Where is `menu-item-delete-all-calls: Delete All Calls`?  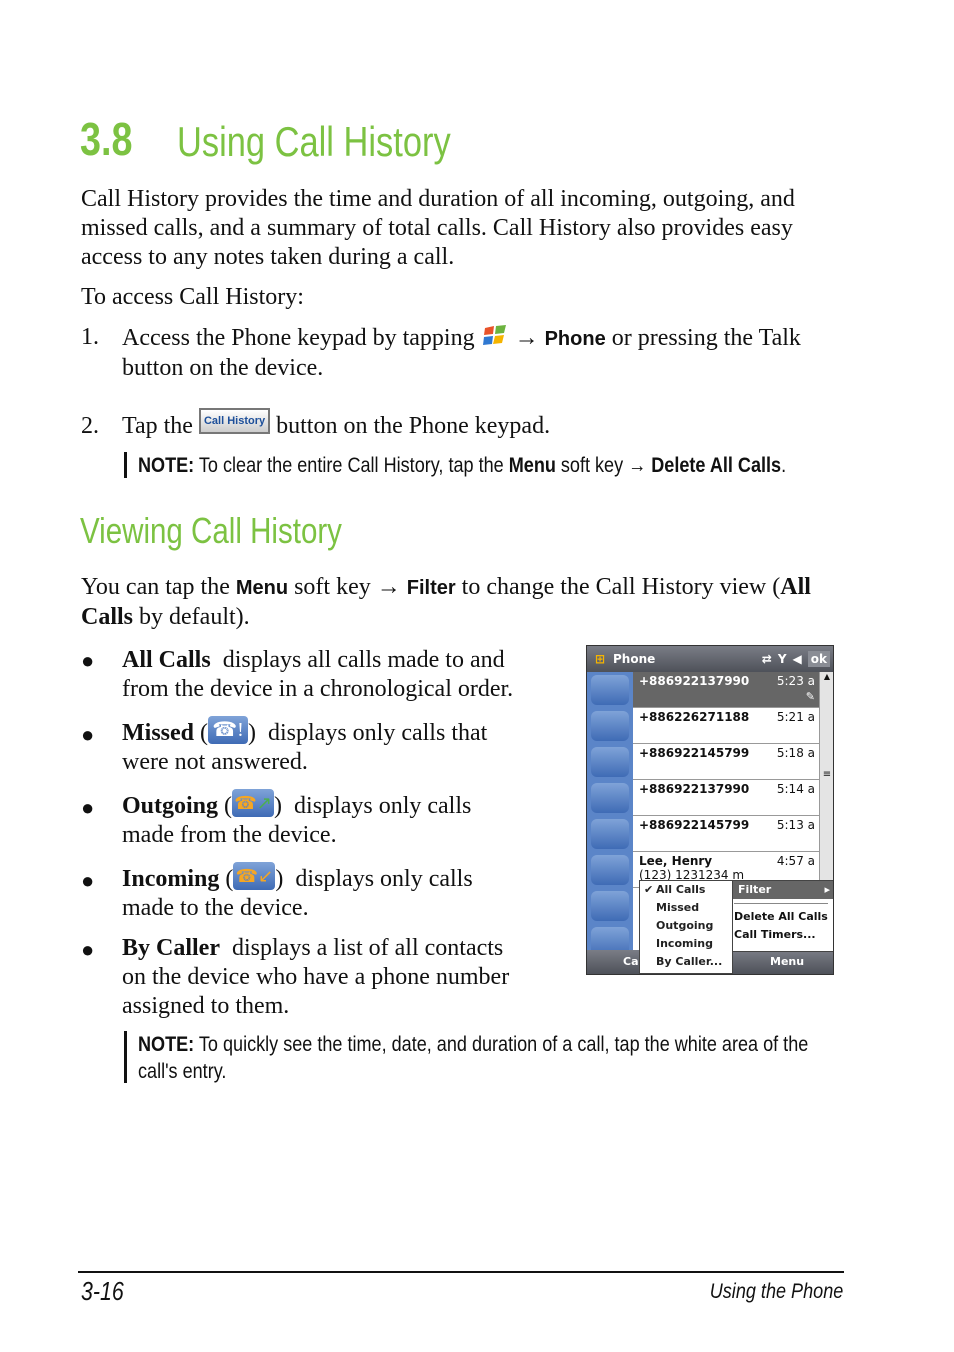
menu-item-delete-all-calls: Delete All Calls is located at coordinates (780, 917).